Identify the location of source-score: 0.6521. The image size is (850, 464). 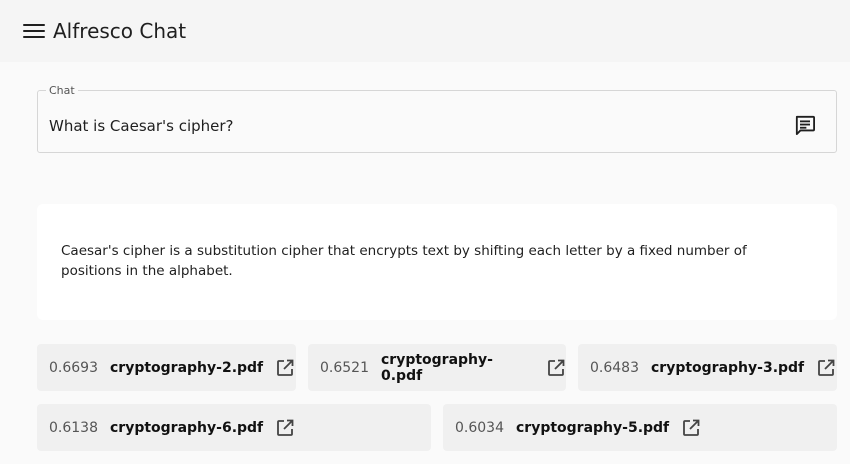
(344, 367).